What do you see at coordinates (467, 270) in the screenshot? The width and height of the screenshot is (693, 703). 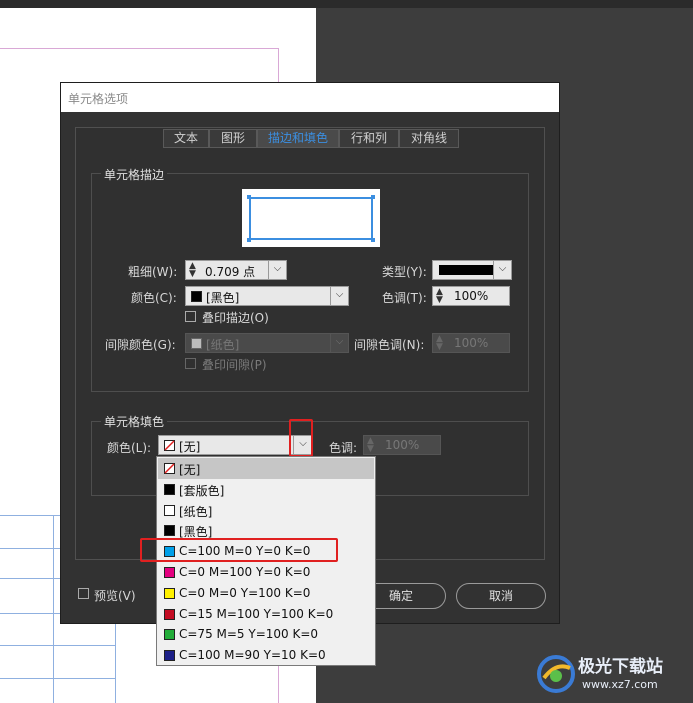 I see `solid-line-swatch` at bounding box center [467, 270].